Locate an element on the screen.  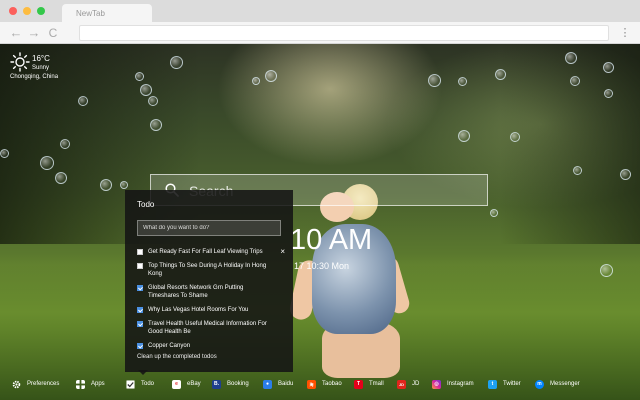
weather-location: Chongqing, China is located at coordinates (34, 77).